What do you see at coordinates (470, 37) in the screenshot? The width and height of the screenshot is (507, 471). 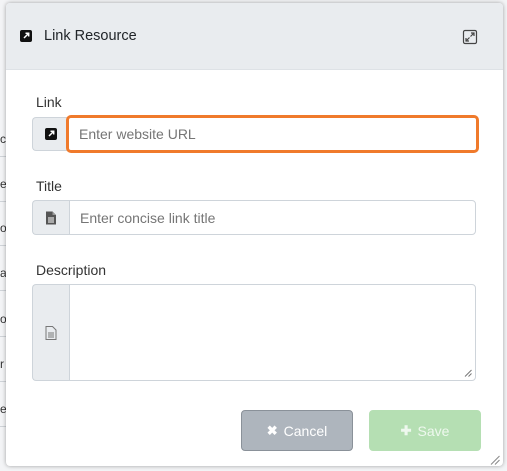 I see `expand-icon` at bounding box center [470, 37].